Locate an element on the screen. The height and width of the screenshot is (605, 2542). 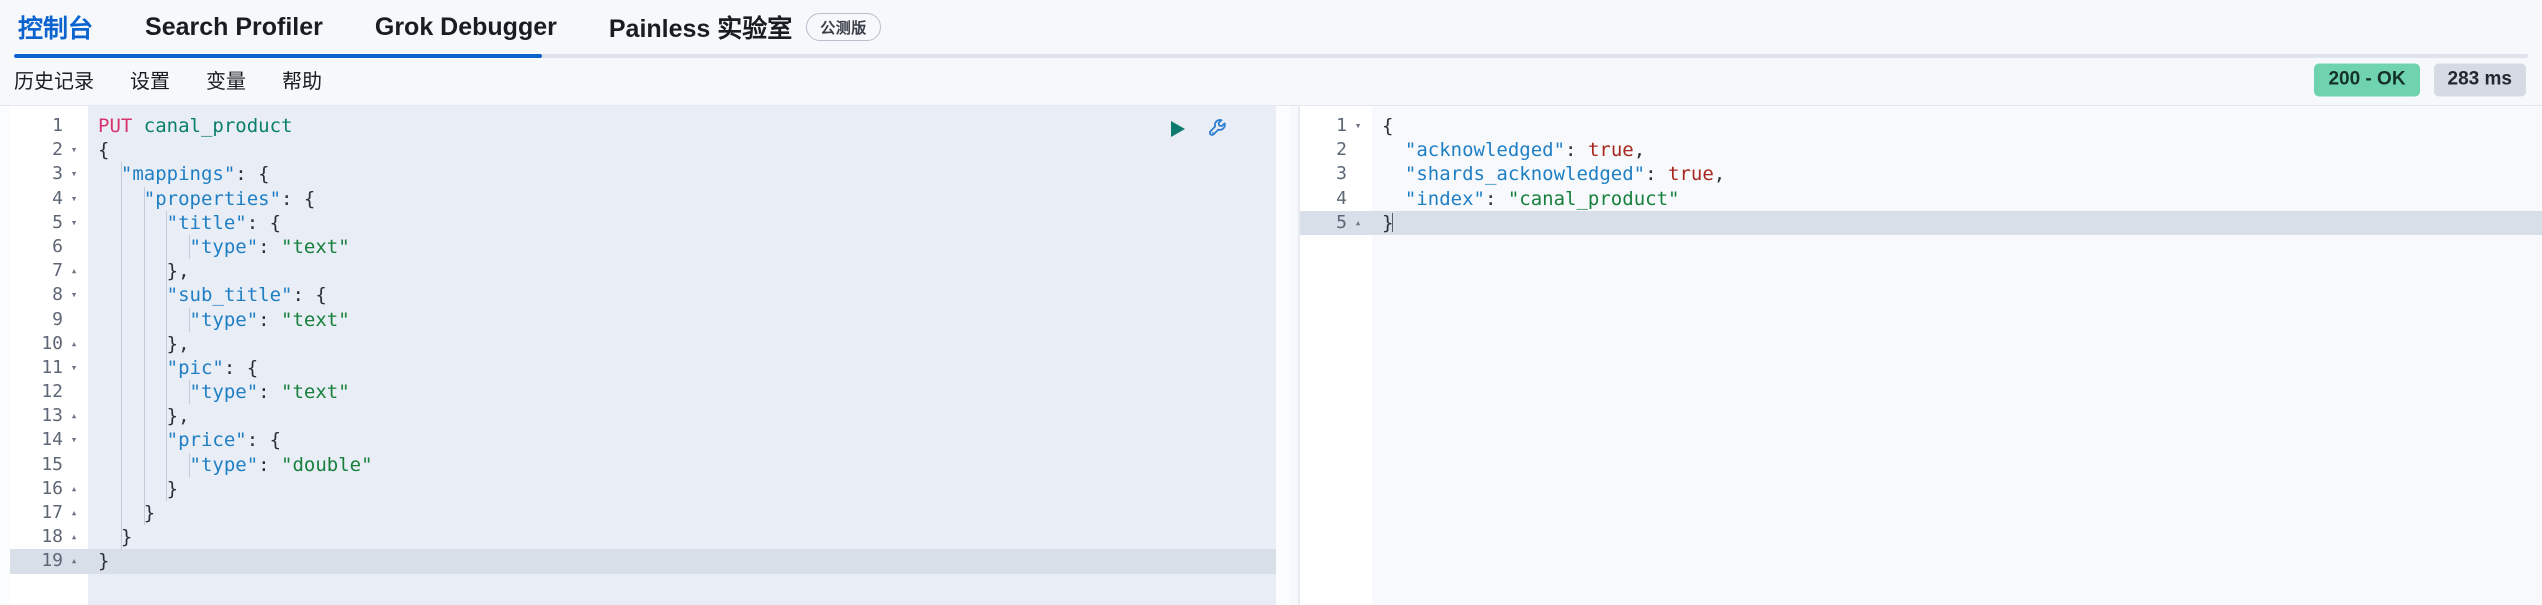
toolbar-item-history: 历史记录 is located at coordinates (54, 79).